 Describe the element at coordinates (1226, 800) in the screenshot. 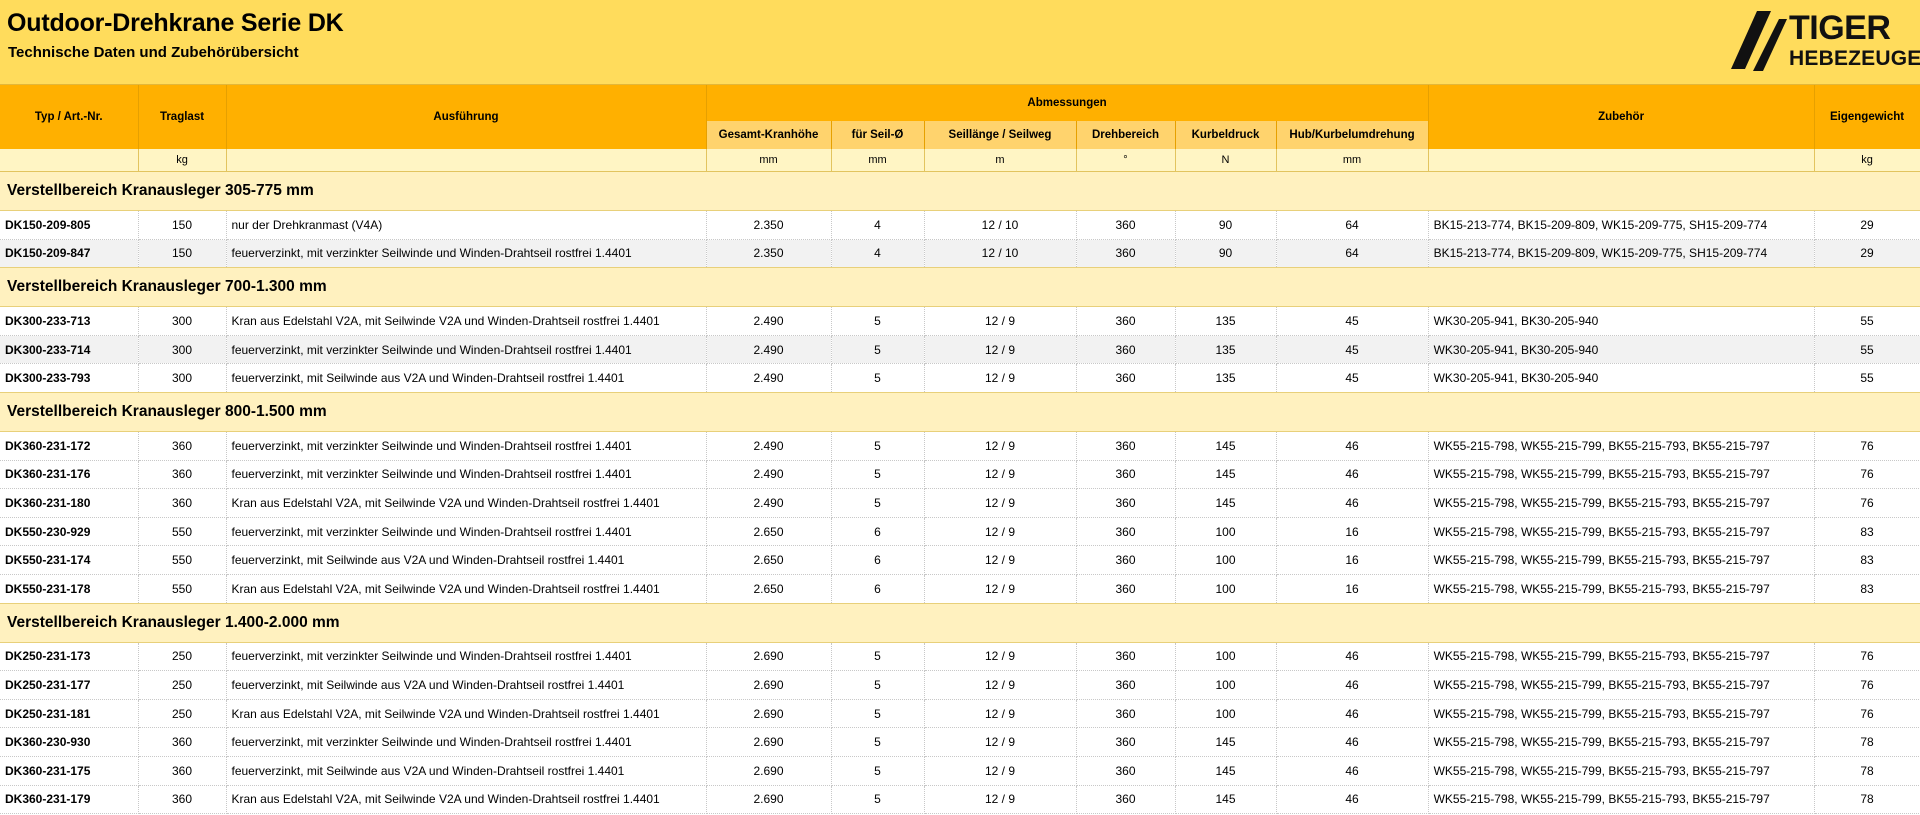

I see `cell-kurbeldruck: 145` at that location.